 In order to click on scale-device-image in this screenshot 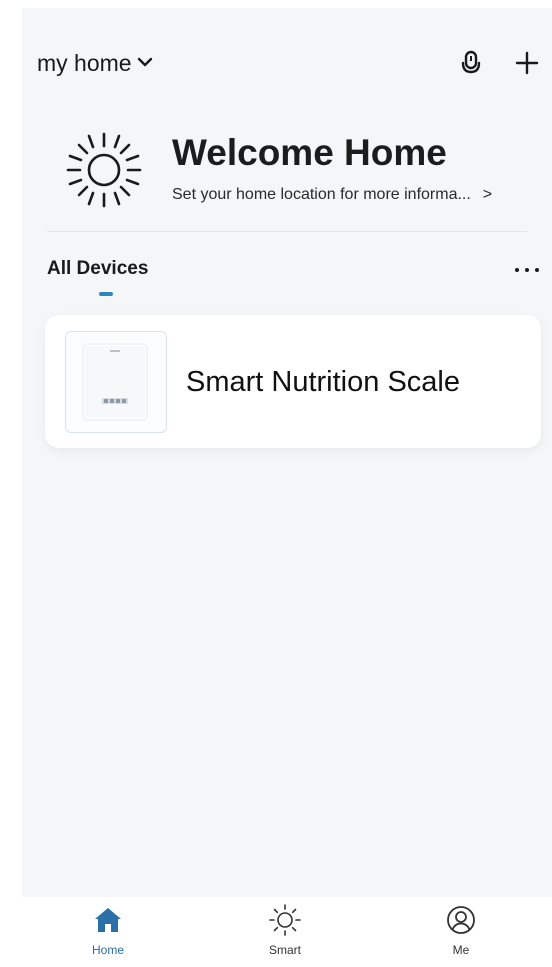, I will do `click(116, 382)`.